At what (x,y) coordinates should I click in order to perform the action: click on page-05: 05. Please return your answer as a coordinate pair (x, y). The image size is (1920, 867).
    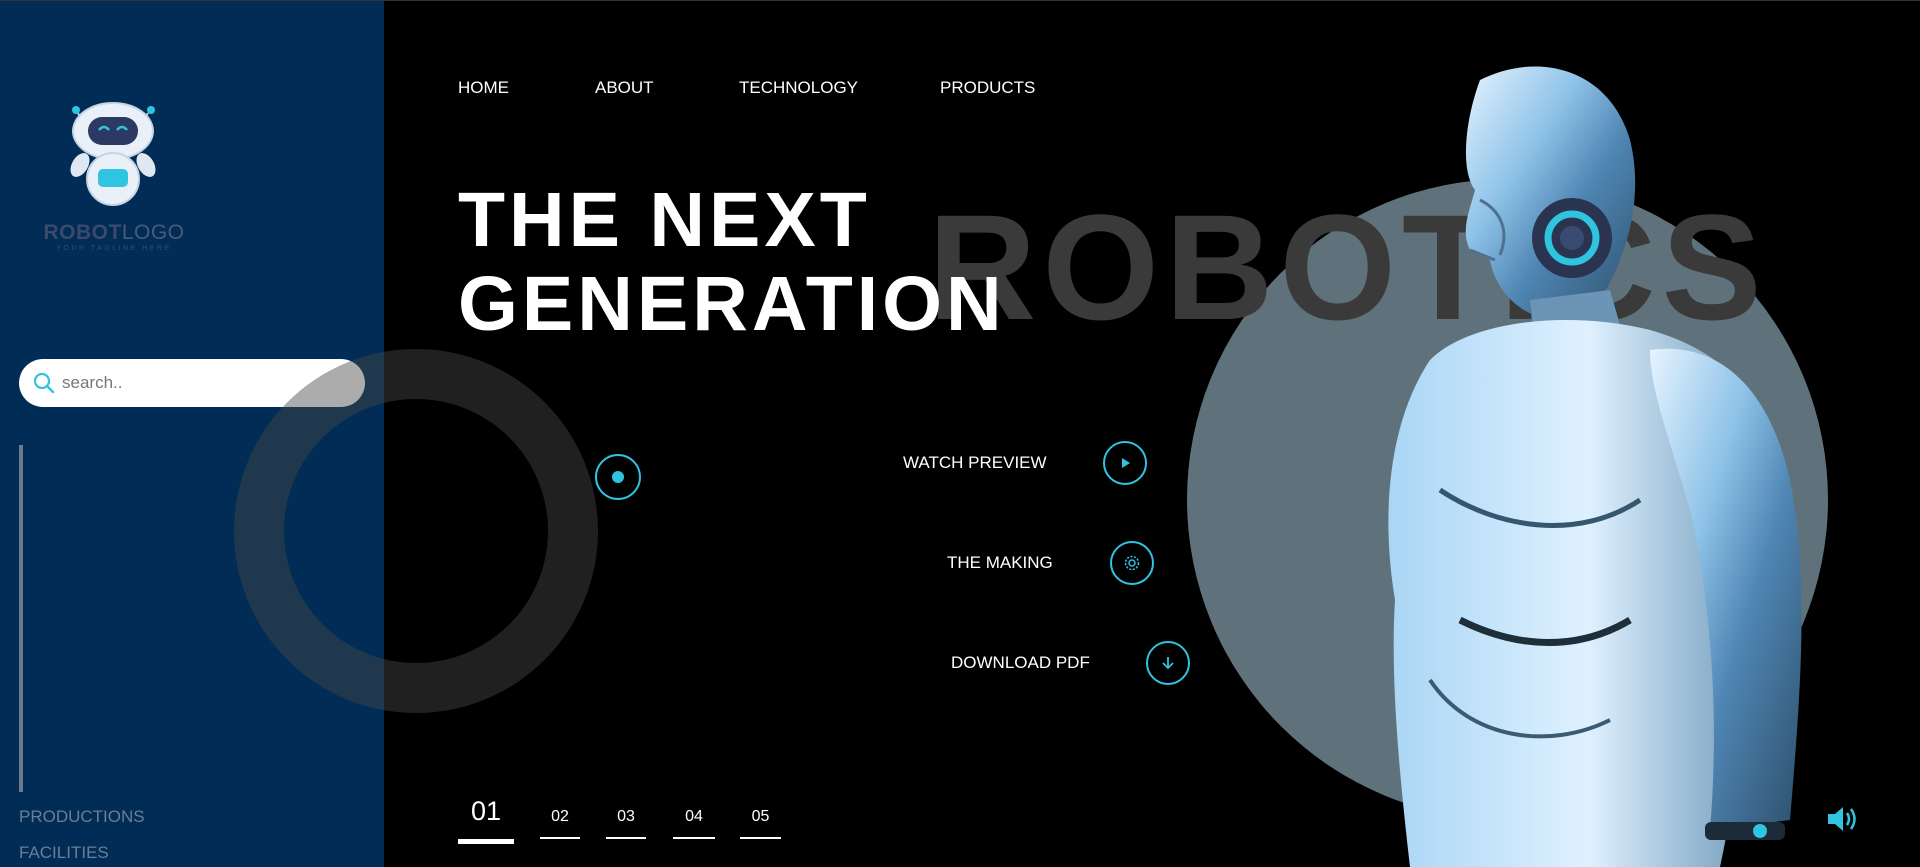
    Looking at the image, I should click on (760, 817).